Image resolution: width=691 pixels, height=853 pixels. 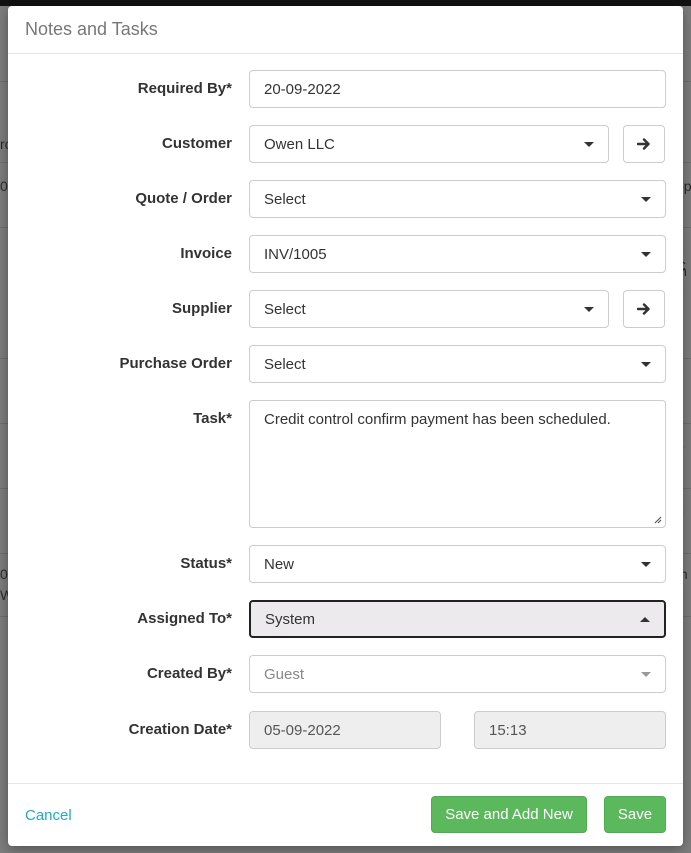 What do you see at coordinates (183, 198) in the screenshot?
I see `quote-order-label: Quote / Order` at bounding box center [183, 198].